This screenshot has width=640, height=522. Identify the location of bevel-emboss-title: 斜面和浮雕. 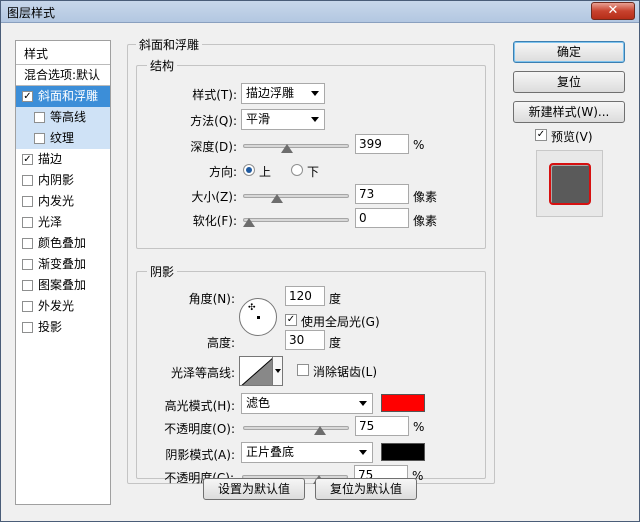
(169, 44).